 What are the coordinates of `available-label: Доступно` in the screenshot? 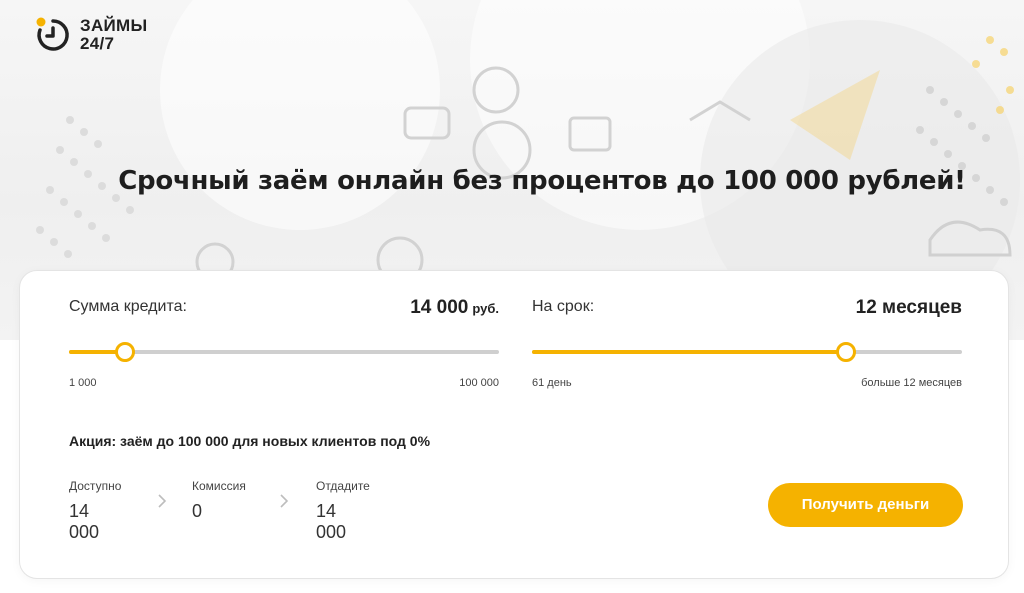 It's located at (95, 486).